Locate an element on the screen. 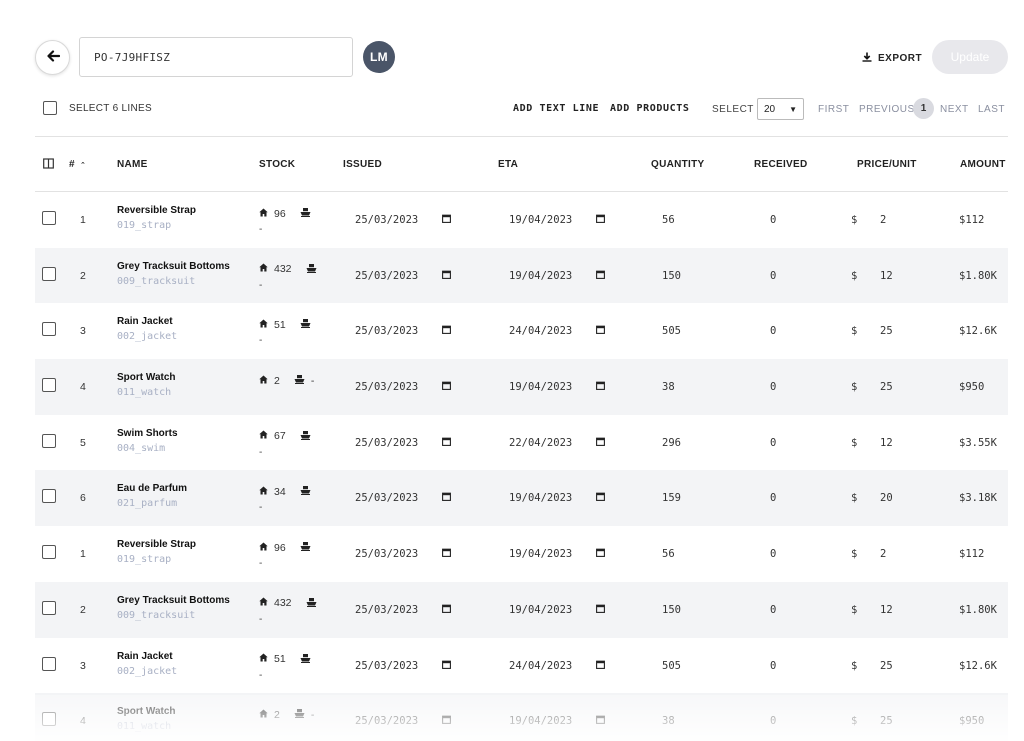 This screenshot has width=1024, height=741. col-received-header: RECEIVED is located at coordinates (781, 164).